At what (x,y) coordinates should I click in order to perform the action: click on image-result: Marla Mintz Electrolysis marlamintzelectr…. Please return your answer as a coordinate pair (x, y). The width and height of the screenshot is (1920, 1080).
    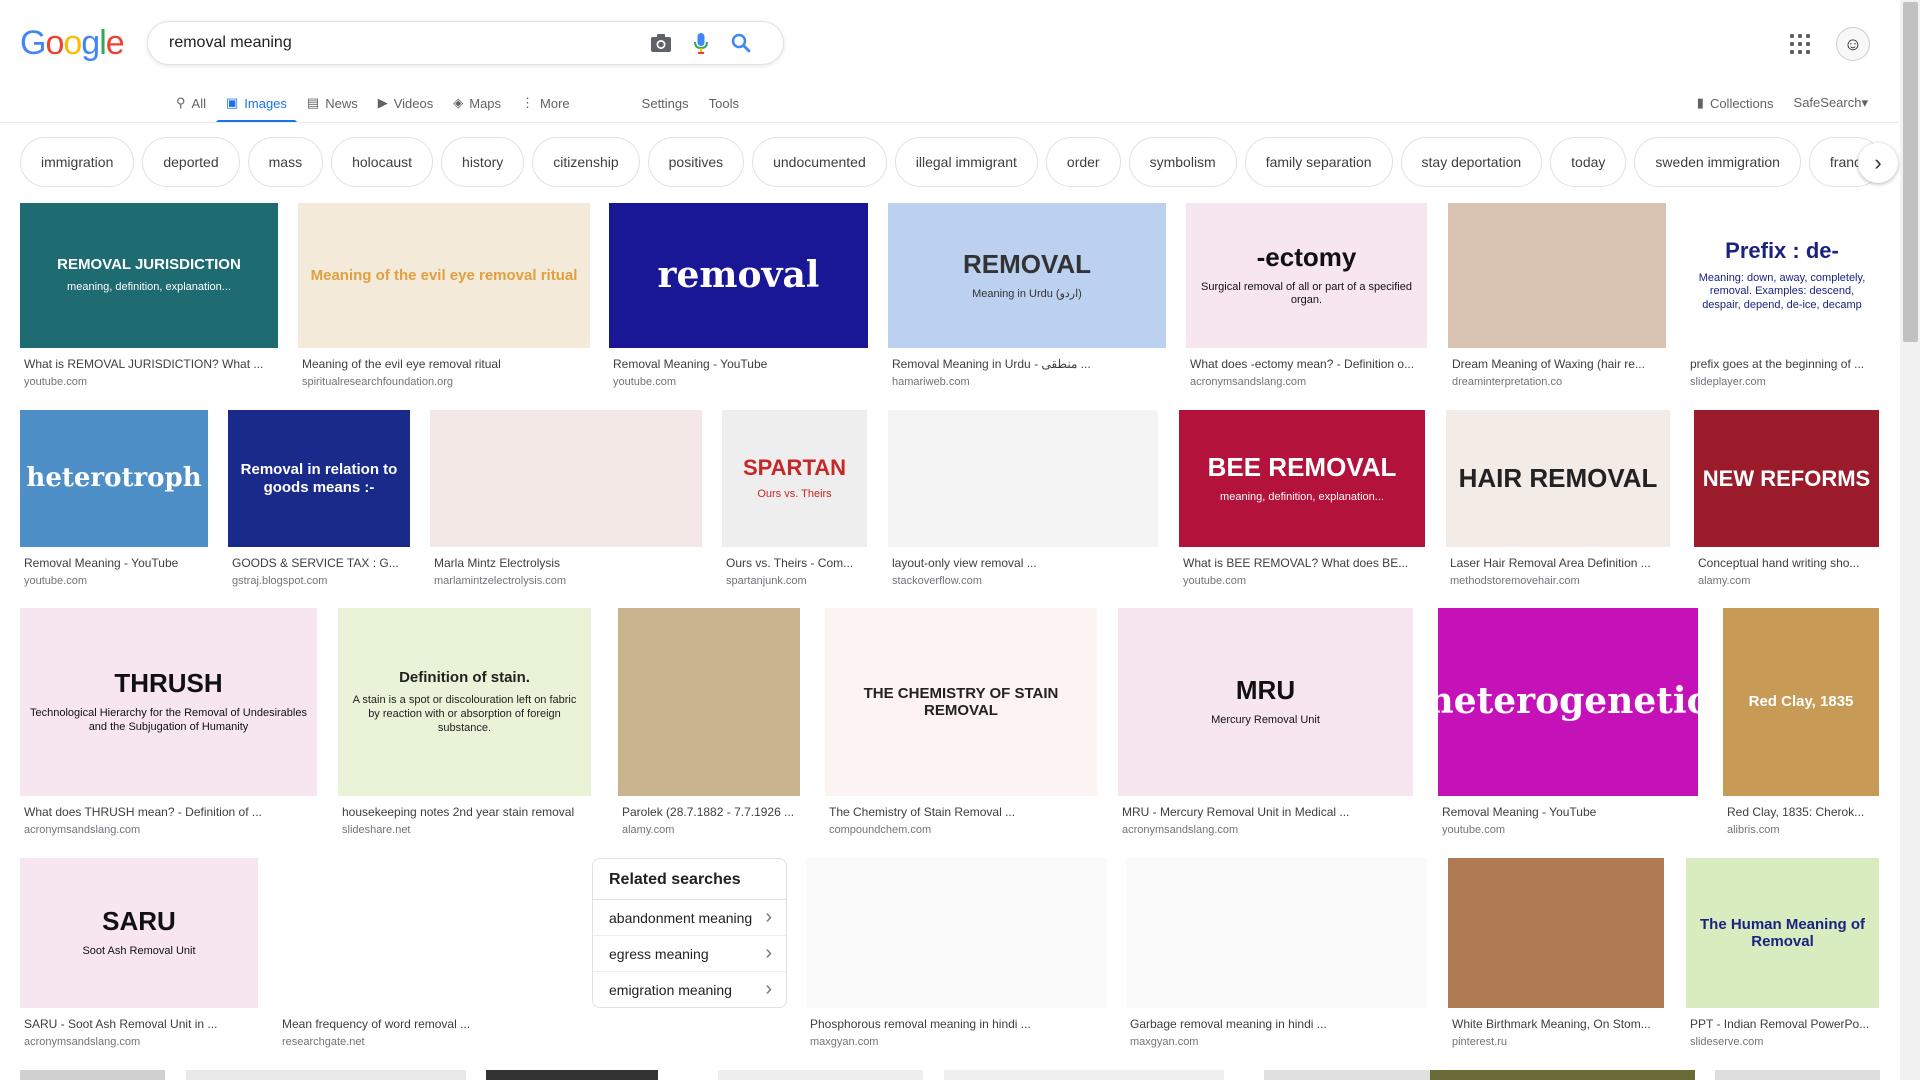
    Looking at the image, I should click on (566, 499).